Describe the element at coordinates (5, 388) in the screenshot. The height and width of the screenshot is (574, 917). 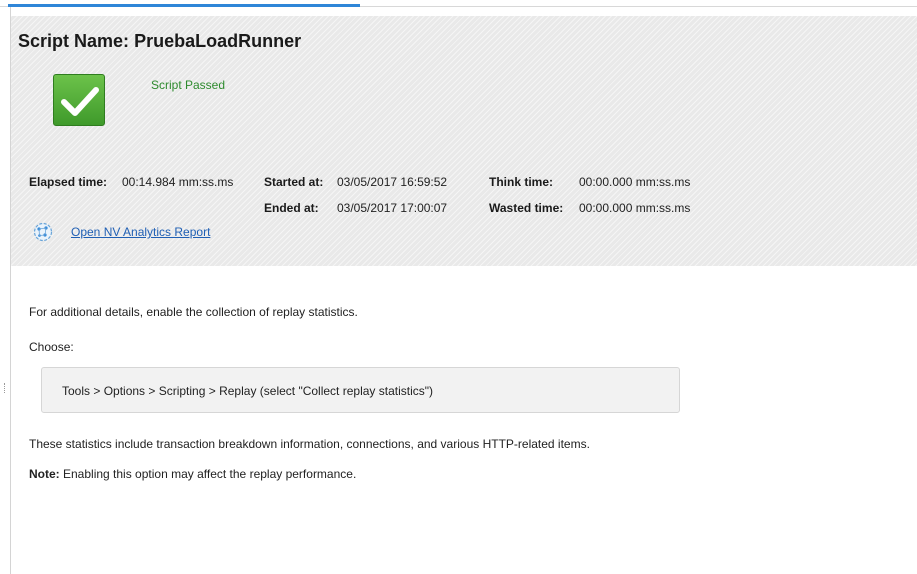
I see `splitter-grip` at that location.